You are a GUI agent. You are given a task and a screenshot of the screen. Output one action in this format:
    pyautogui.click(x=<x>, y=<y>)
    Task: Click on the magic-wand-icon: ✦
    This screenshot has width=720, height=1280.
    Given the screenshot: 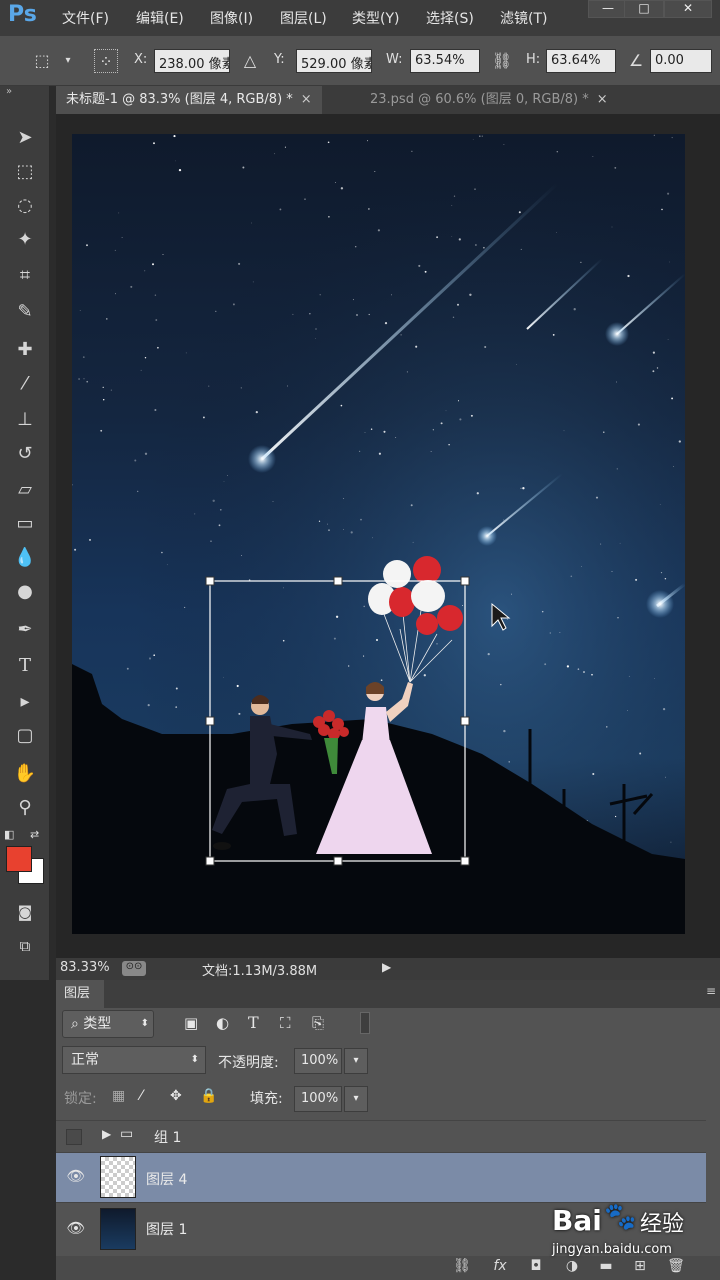 What is the action you would take?
    pyautogui.click(x=25, y=240)
    